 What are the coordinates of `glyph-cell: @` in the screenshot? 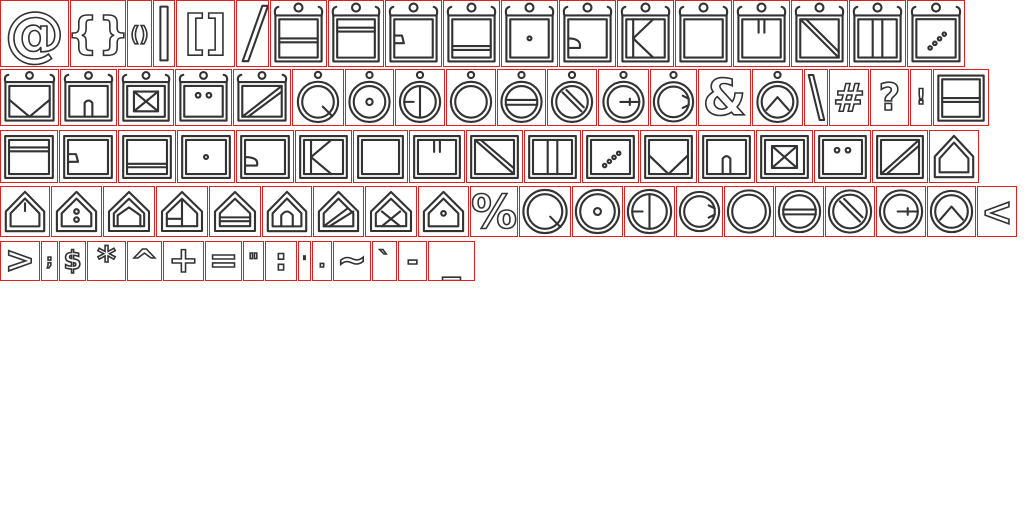 It's located at (34, 33).